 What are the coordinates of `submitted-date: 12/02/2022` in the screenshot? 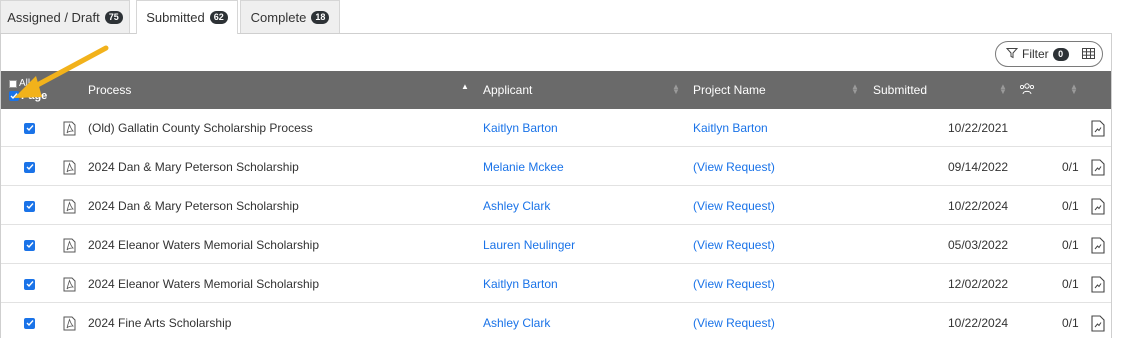 It's located at (978, 284).